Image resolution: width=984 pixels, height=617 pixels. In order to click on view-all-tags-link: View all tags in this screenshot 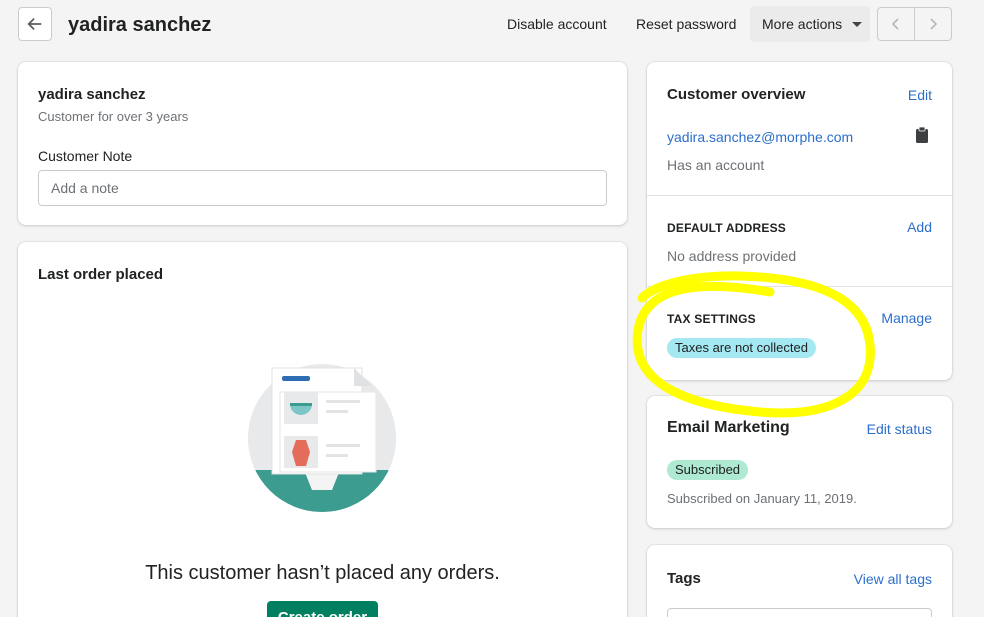, I will do `click(893, 579)`.